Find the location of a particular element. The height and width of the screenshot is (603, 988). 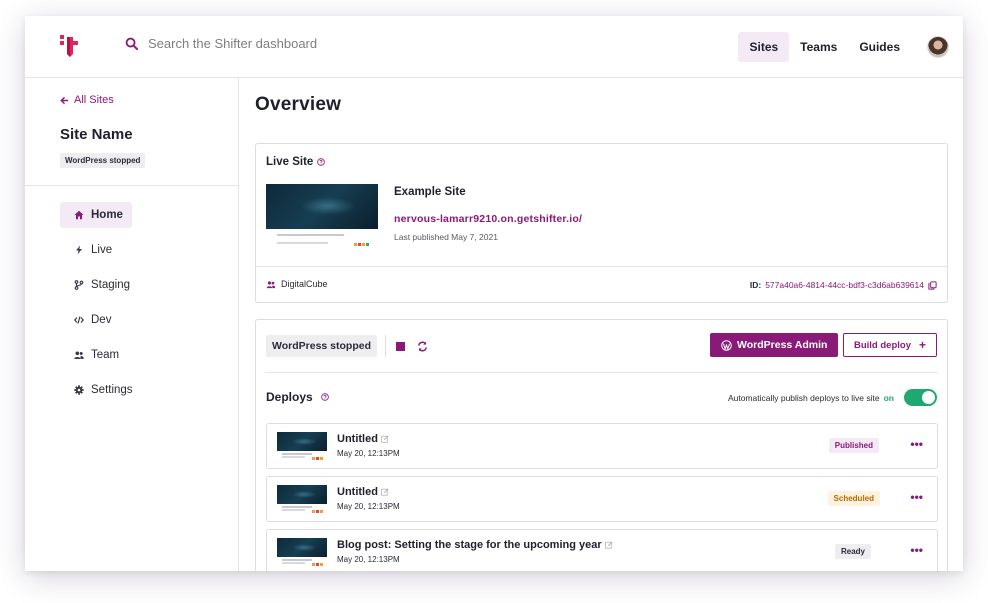

sidebar-item-dev: Dev is located at coordinates (96, 320).